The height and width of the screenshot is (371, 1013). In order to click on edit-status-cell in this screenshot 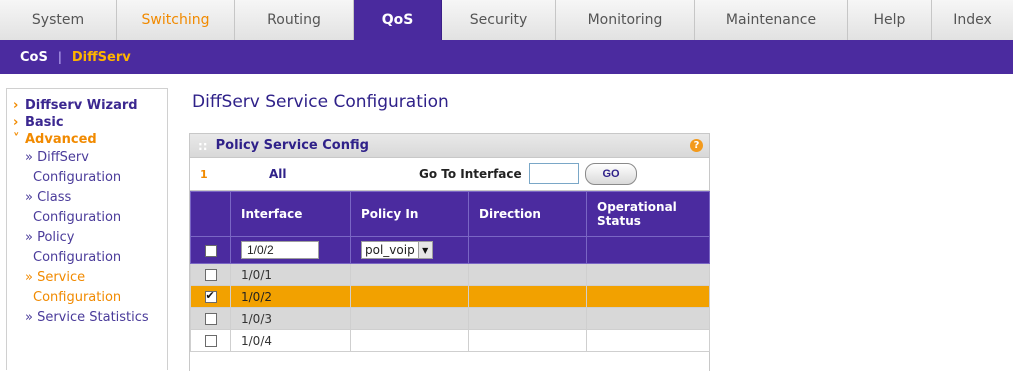, I will do `click(648, 250)`.